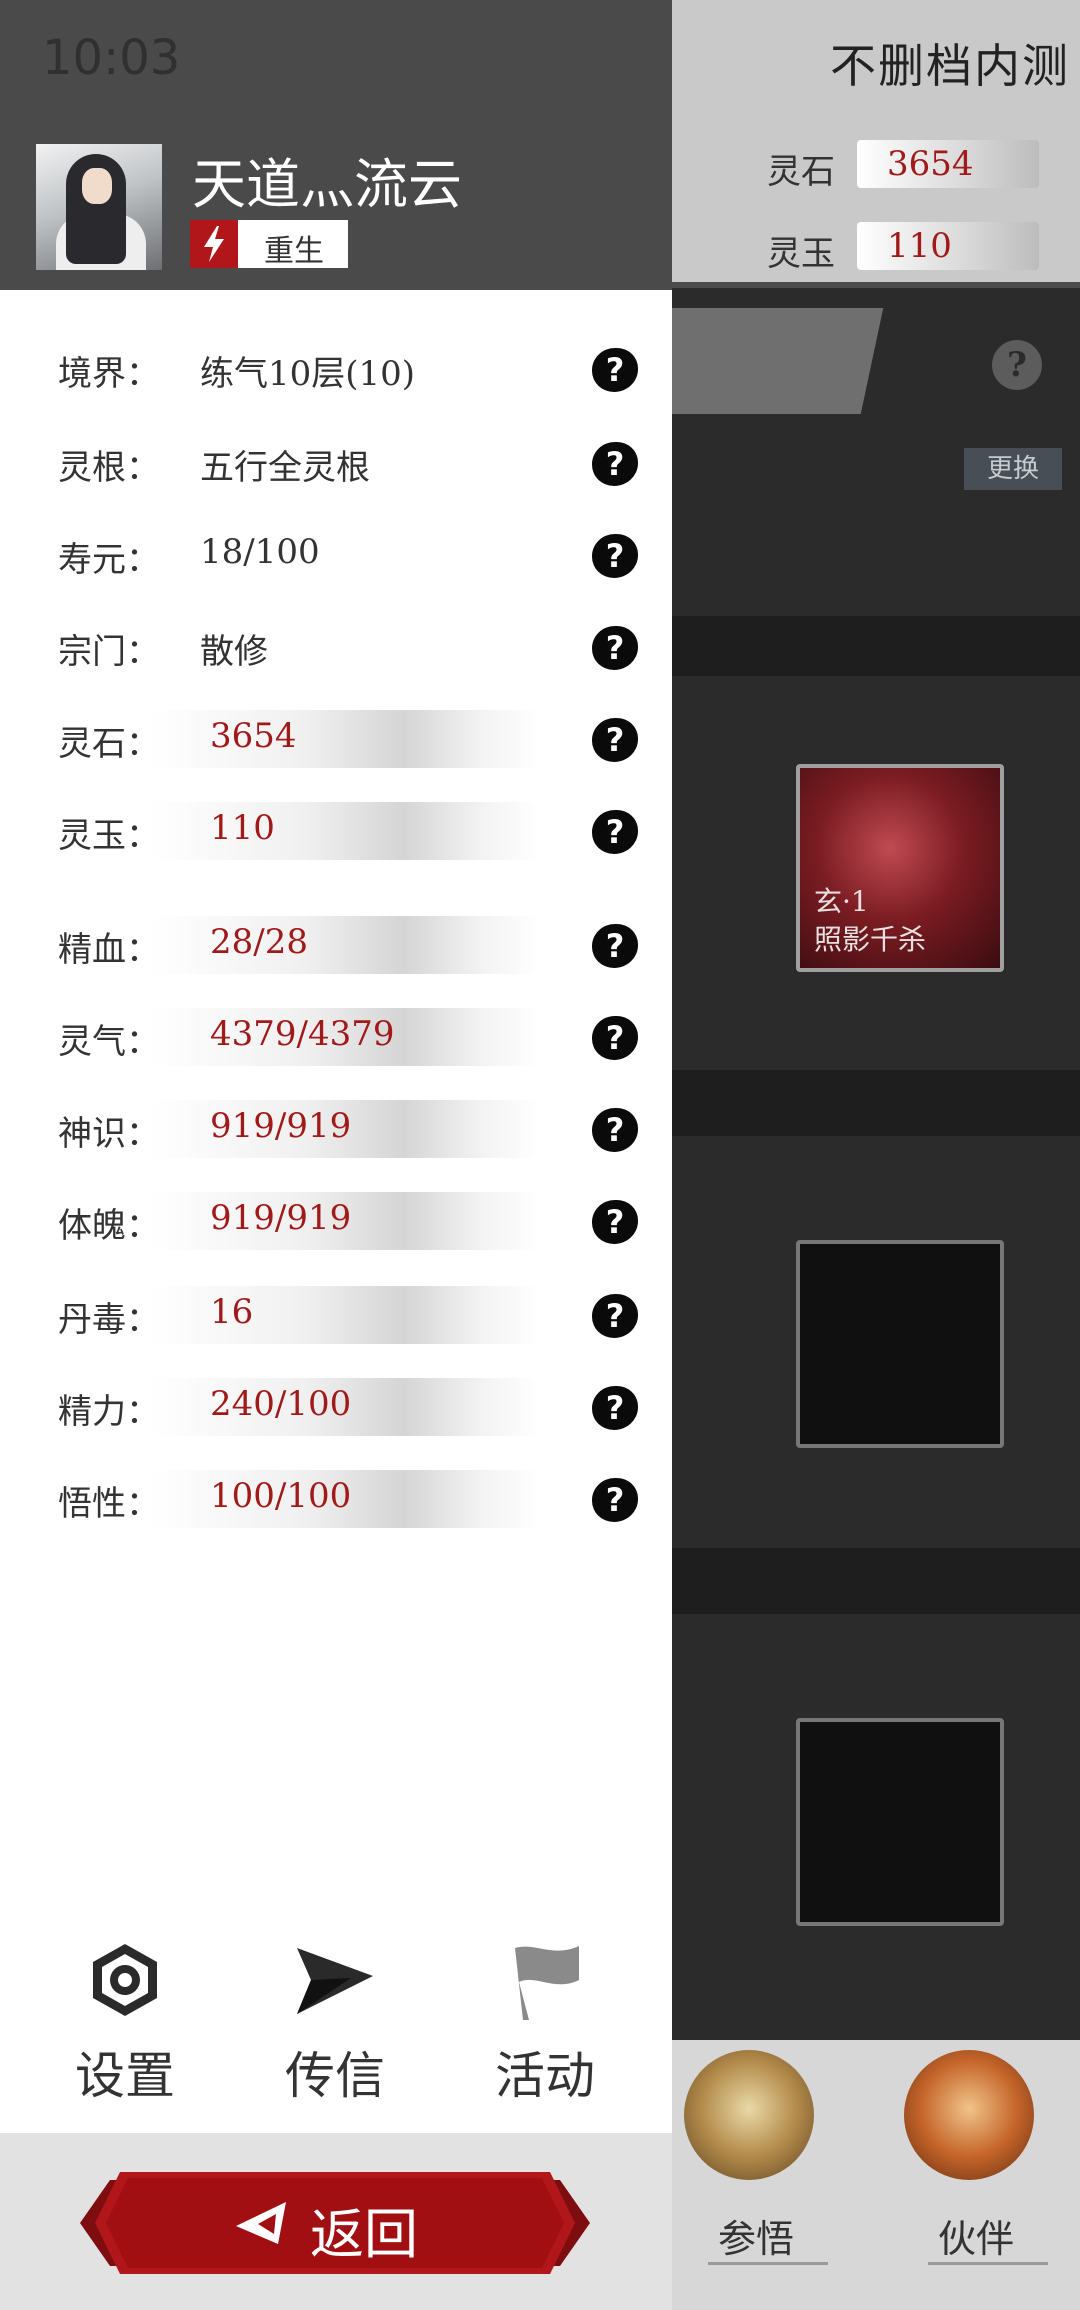 Image resolution: width=1080 pixels, height=2310 pixels. What do you see at coordinates (302, 1034) in the screenshot?
I see `stat-value: 4379/4379` at bounding box center [302, 1034].